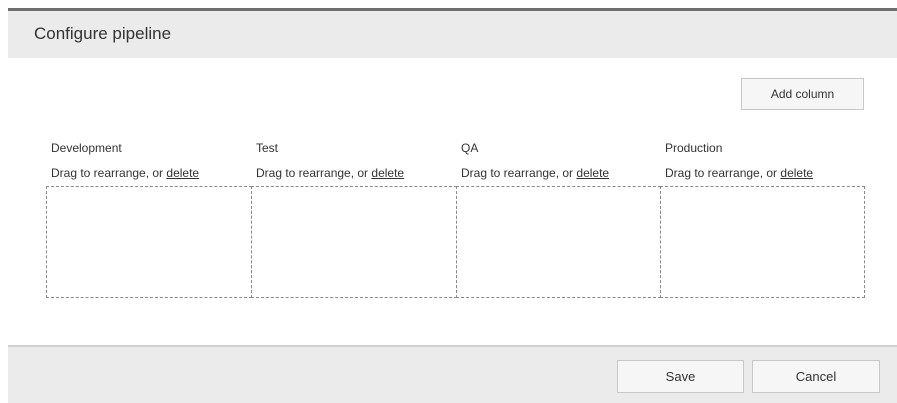  Describe the element at coordinates (558, 242) in the screenshot. I see `column-dropzone-qa` at that location.